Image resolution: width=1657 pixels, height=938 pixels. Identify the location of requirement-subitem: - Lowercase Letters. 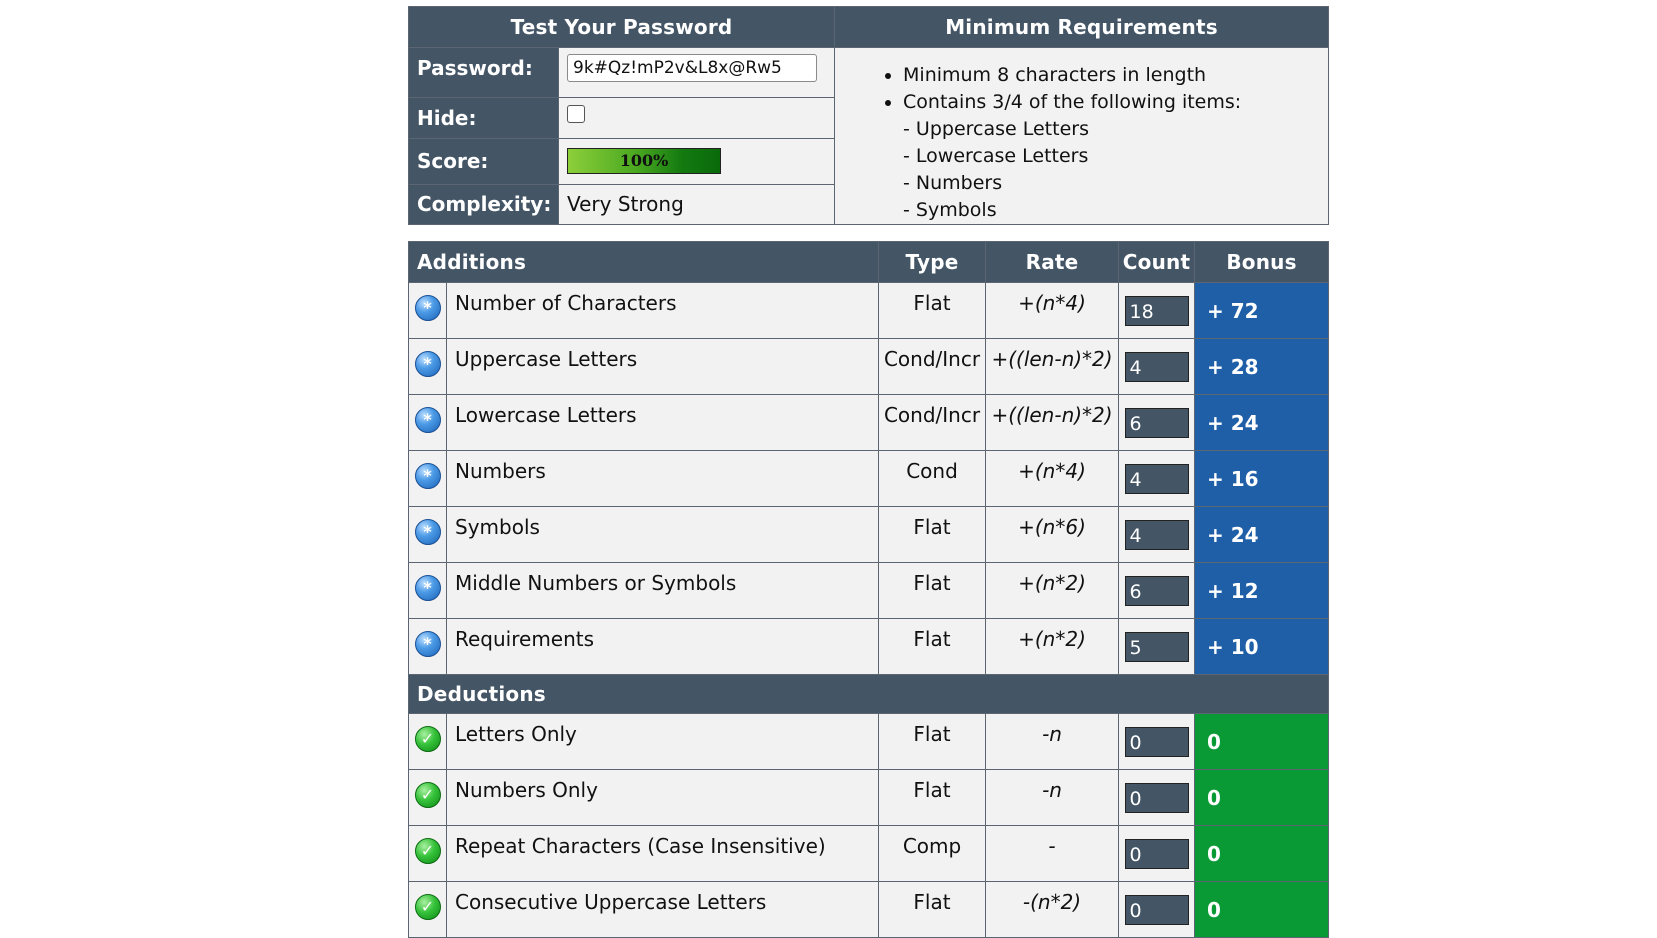
(996, 156).